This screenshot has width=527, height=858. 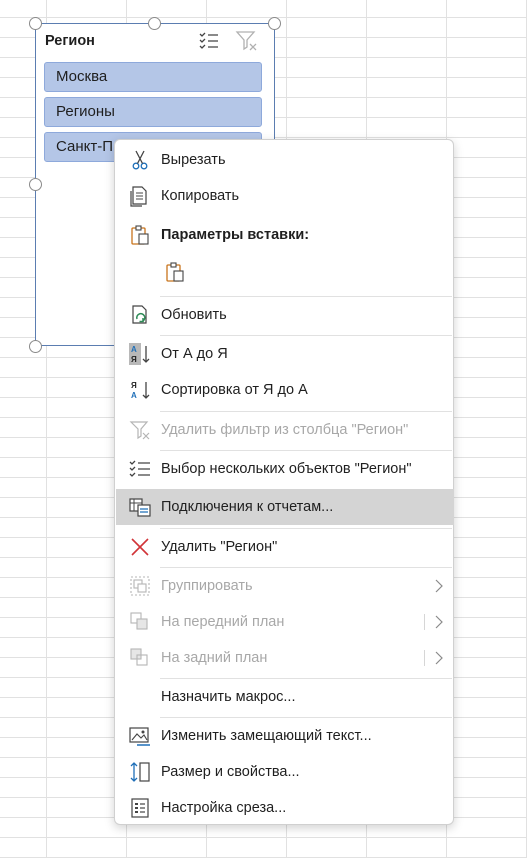 What do you see at coordinates (234, 390) in the screenshot?
I see `menu-item-label: Сортировка от Я до А` at bounding box center [234, 390].